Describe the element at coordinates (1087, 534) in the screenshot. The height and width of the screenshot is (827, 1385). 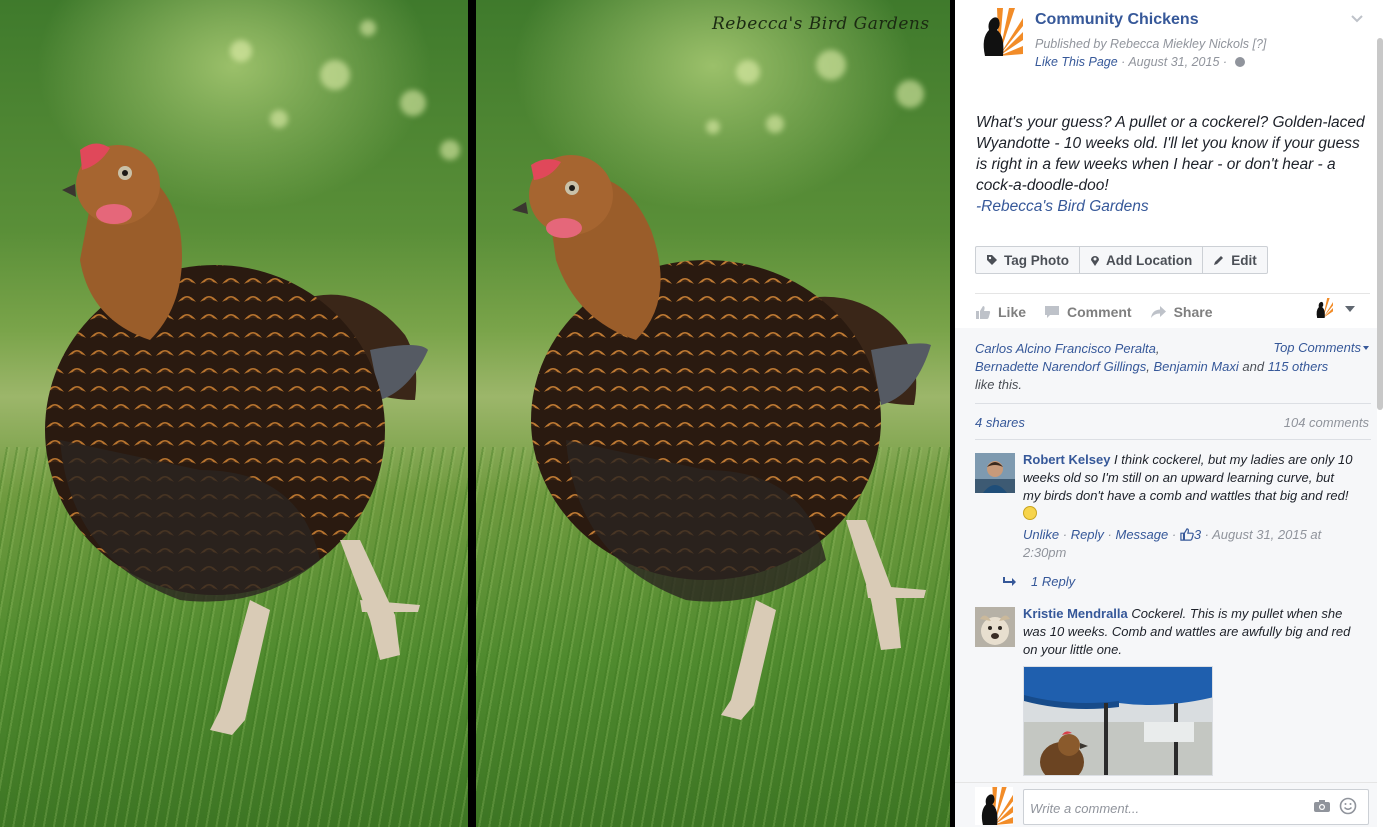
I see `reply-link: Reply` at that location.